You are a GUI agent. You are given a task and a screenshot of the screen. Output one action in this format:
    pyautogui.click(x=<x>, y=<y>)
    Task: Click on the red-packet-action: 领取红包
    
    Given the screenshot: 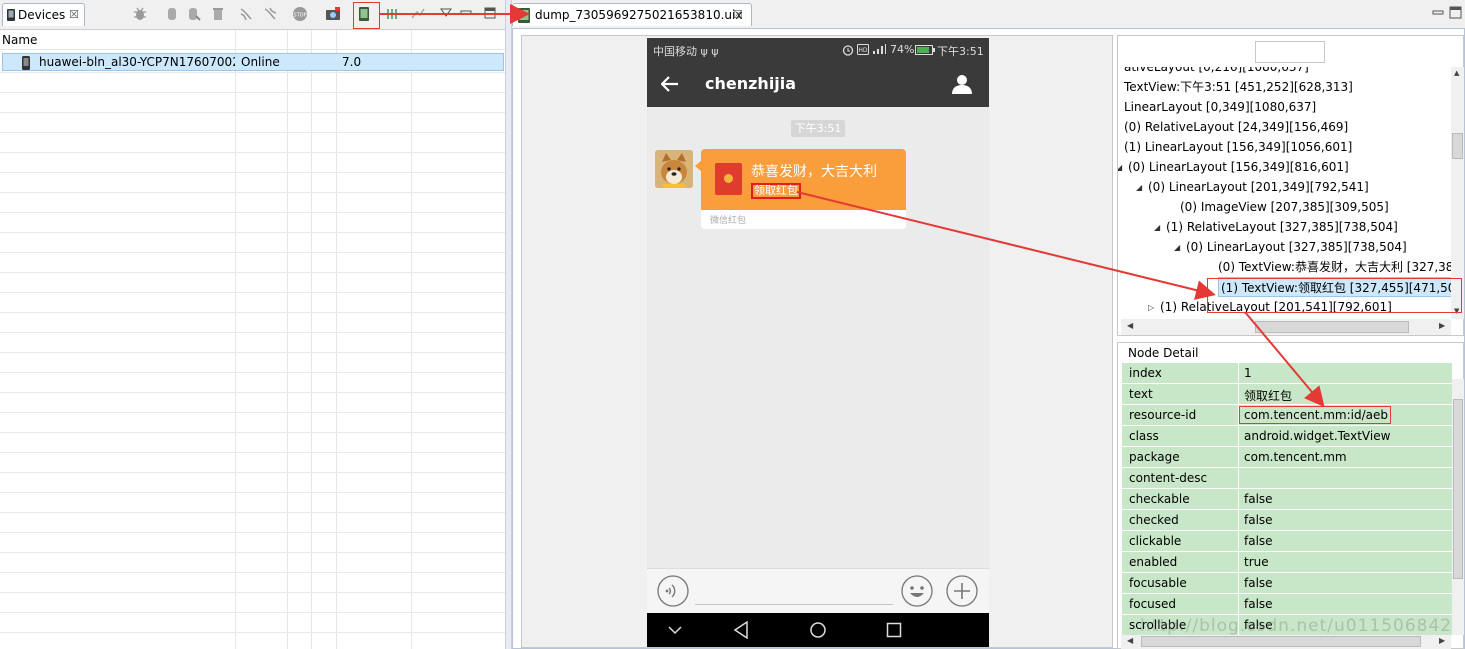 What is the action you would take?
    pyautogui.click(x=776, y=191)
    